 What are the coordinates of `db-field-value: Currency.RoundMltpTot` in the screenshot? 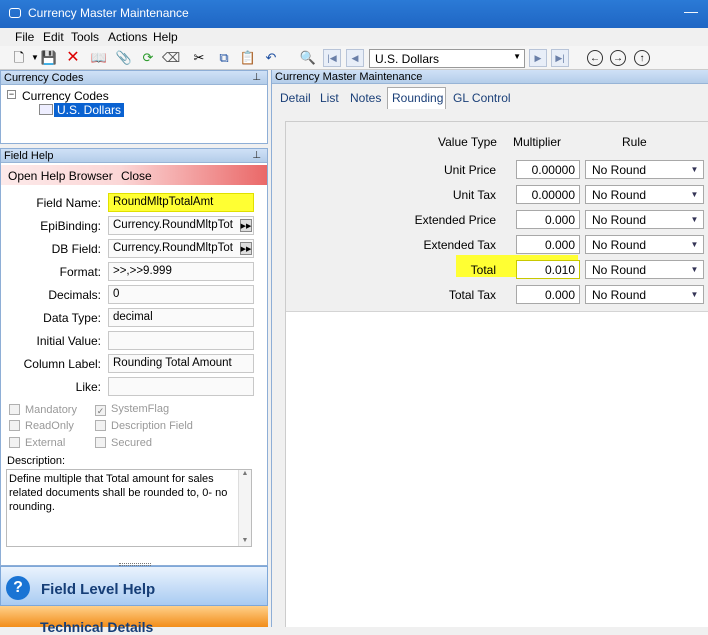 It's located at (173, 248).